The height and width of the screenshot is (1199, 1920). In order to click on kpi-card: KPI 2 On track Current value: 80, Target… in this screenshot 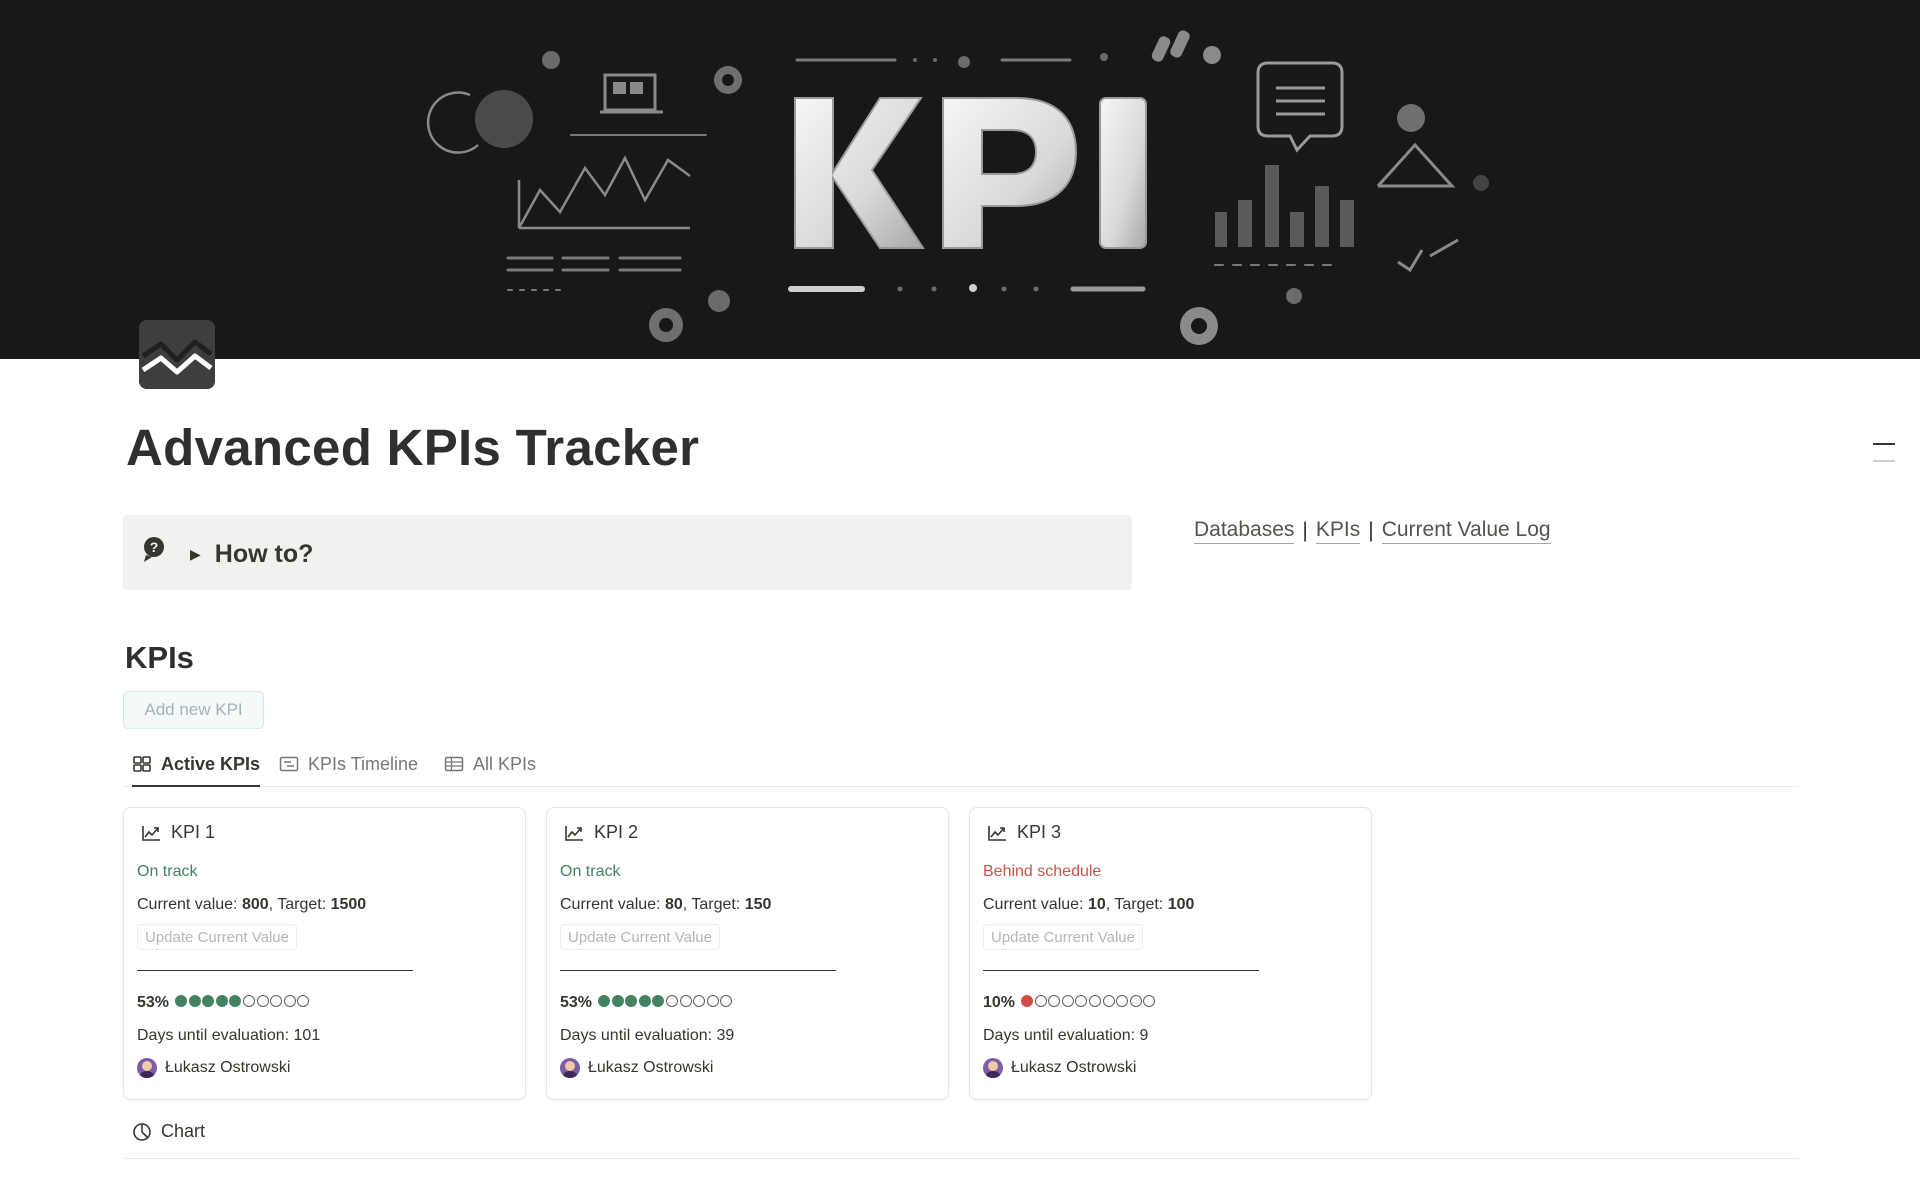, I will do `click(747, 953)`.